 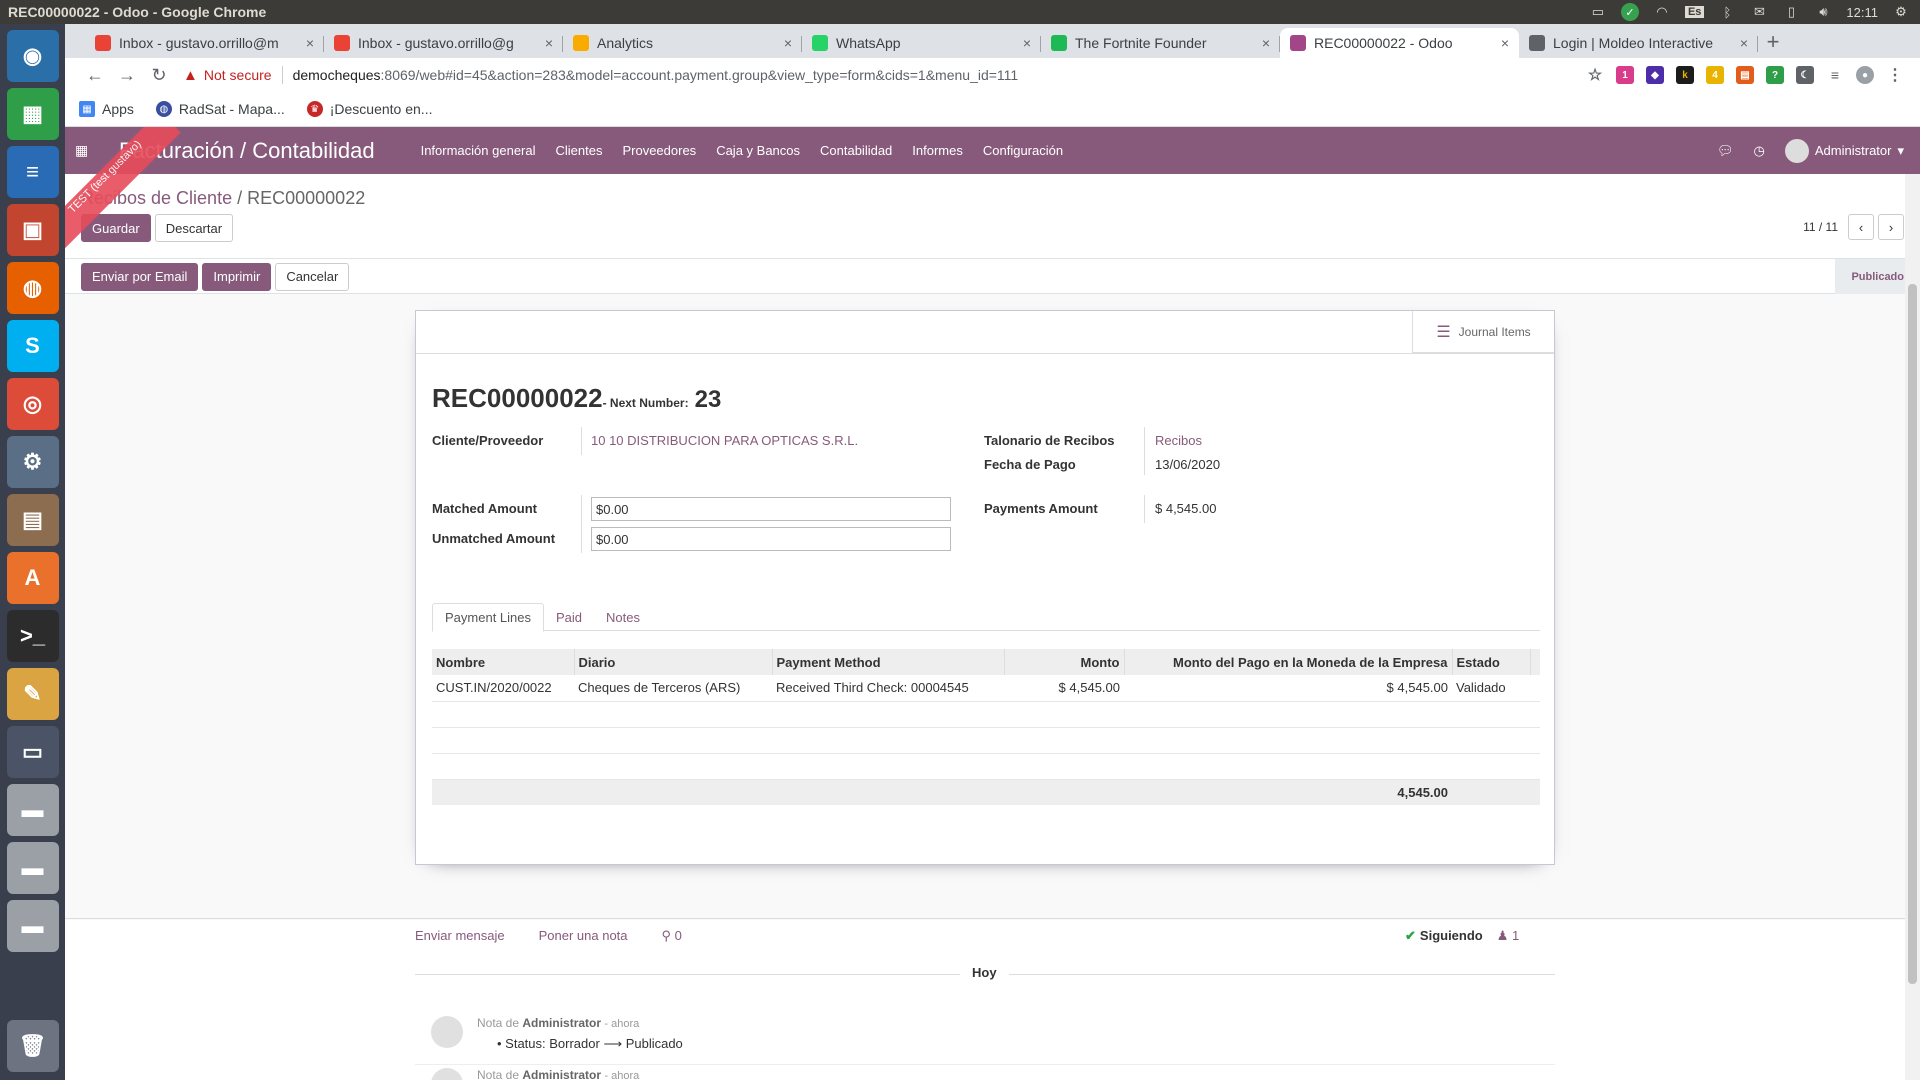 What do you see at coordinates (1820, 227) in the screenshot?
I see `pager-value: 11 / 11` at bounding box center [1820, 227].